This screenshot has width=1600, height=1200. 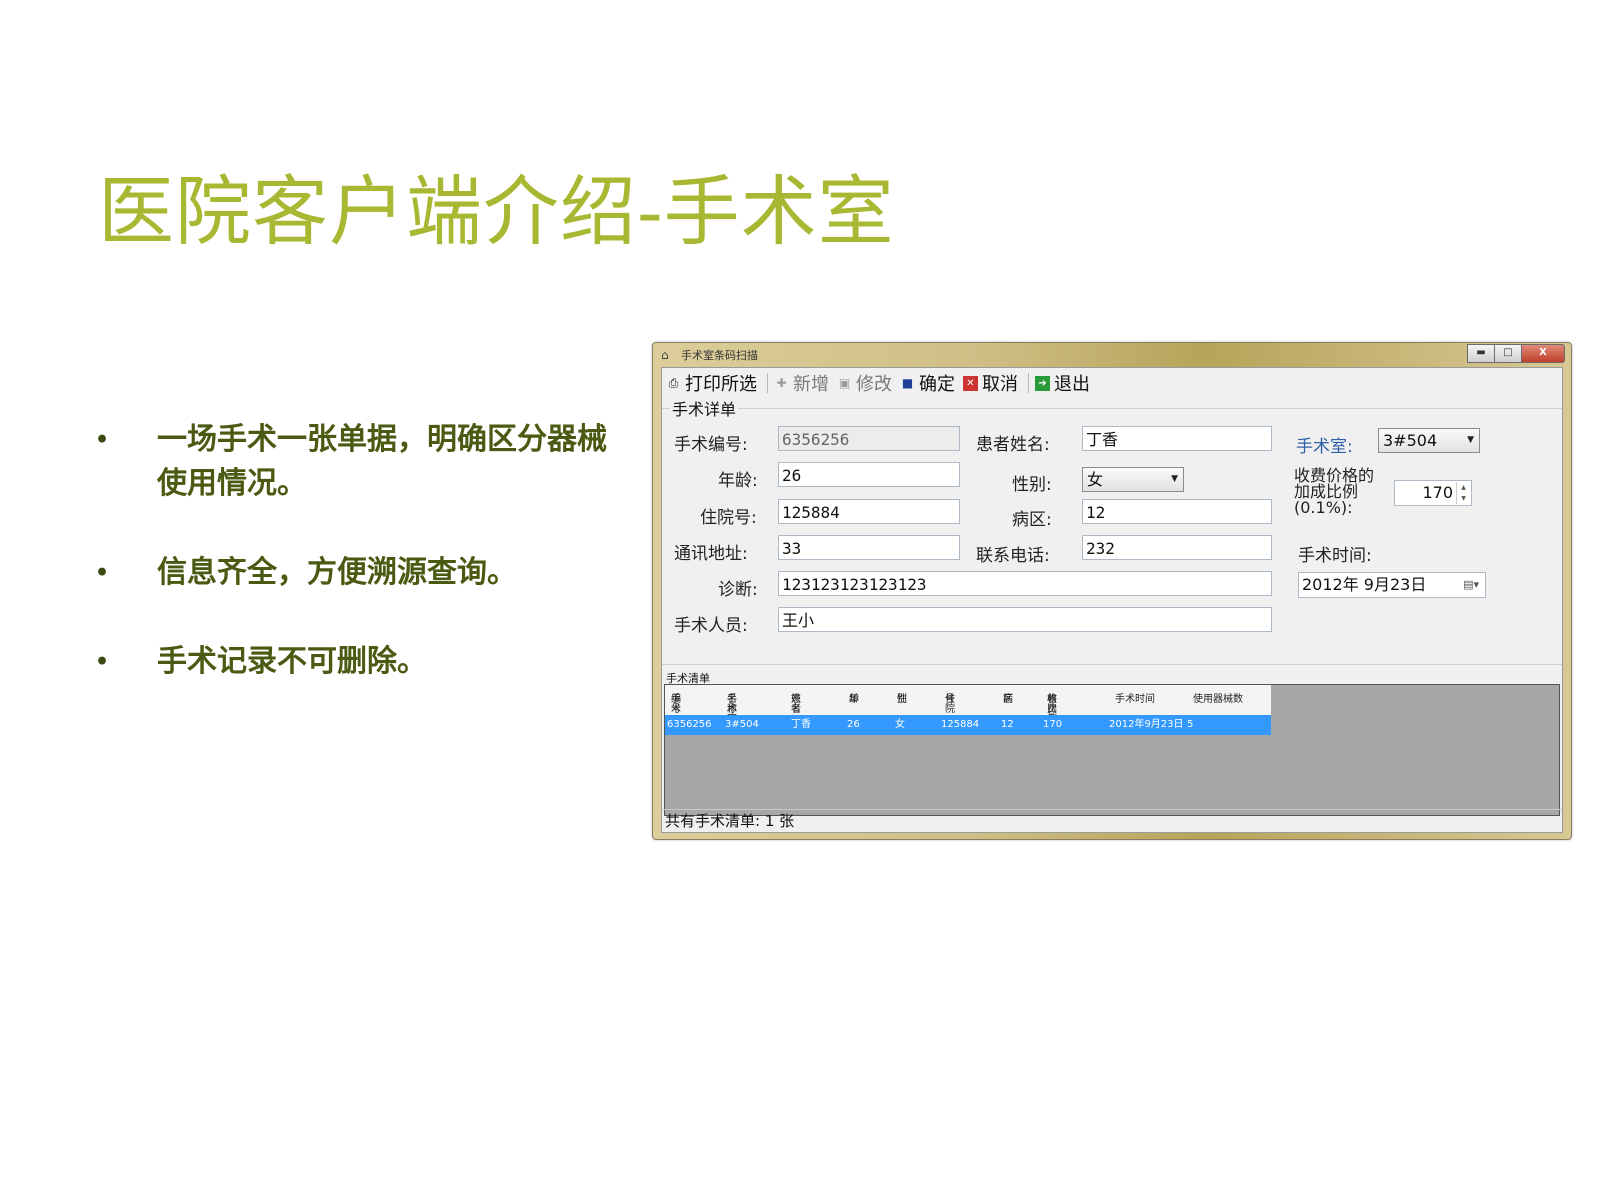 I want to click on table-cell: 3#504, so click(x=742, y=724).